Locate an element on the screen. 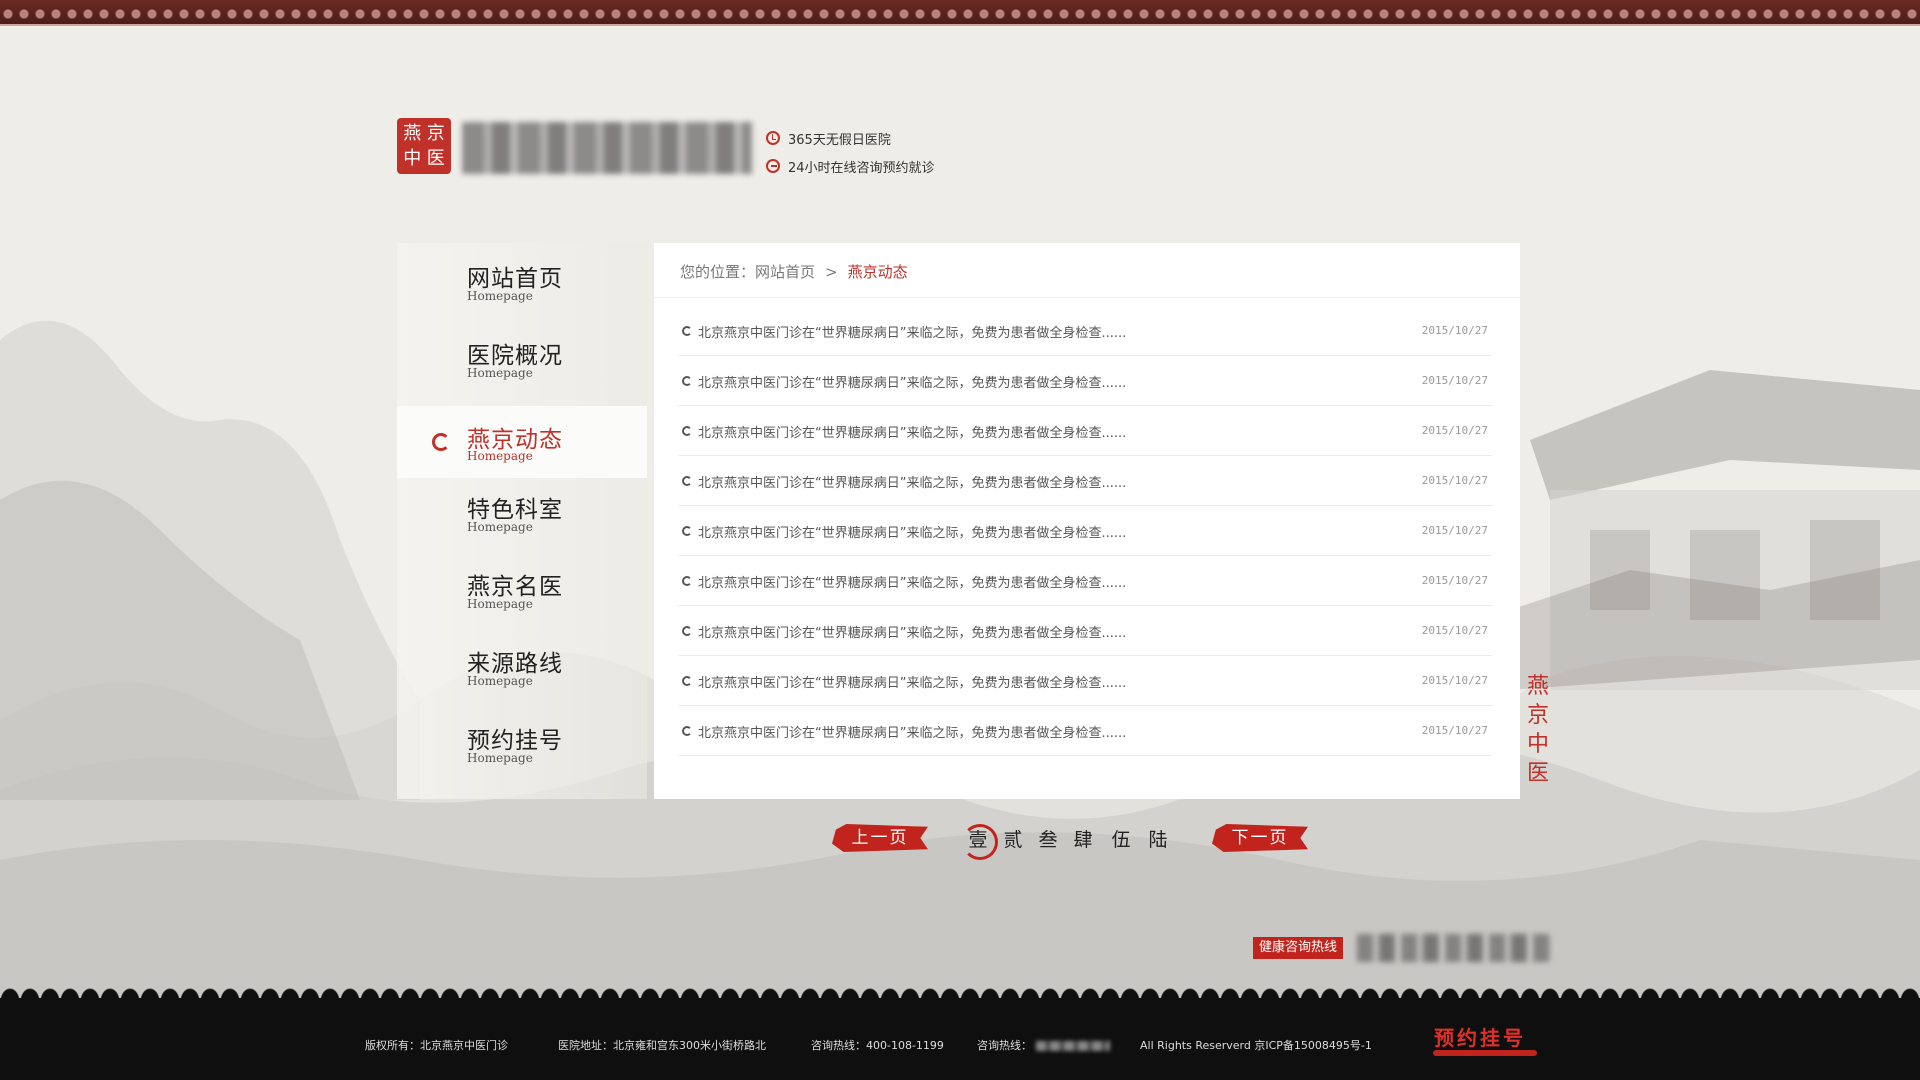  page-number: 伍 is located at coordinates (1121, 840).